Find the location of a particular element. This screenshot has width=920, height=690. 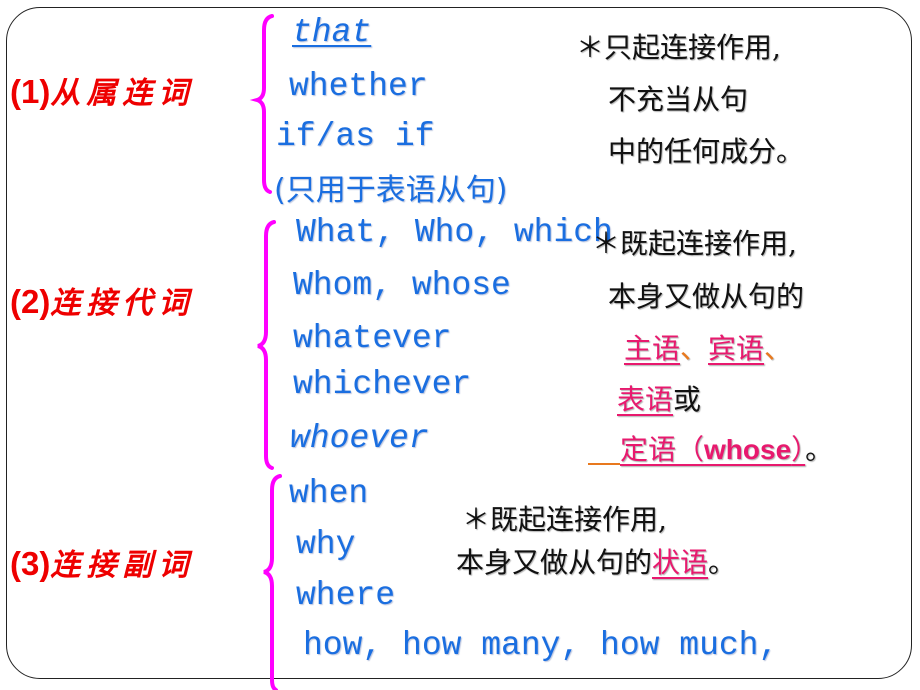

section-2-roles-line-2: 表语或 is located at coordinates (659, 398).